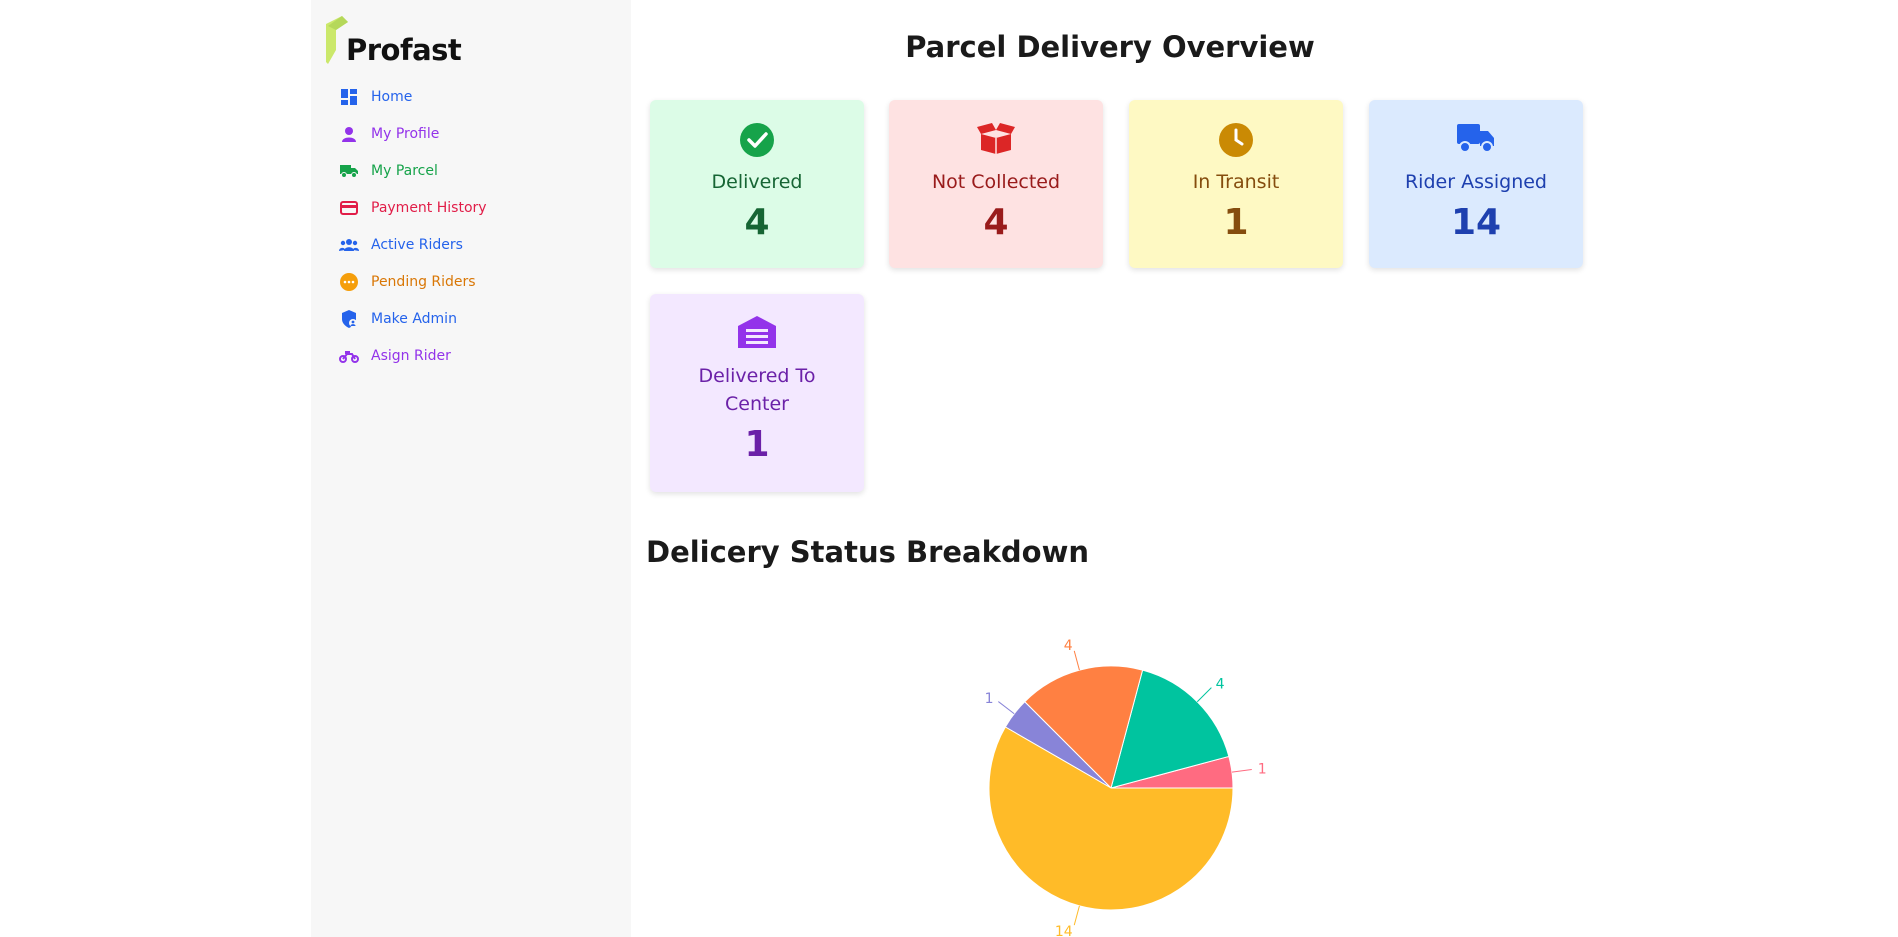  I want to click on status-pie-chart: 144114, so click(1126, 787).